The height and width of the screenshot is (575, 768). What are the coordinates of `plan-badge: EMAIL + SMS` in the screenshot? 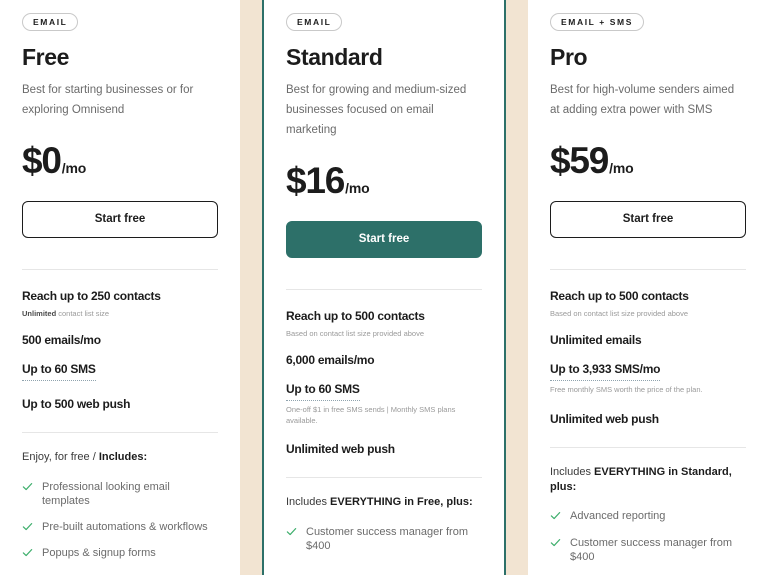 It's located at (597, 22).